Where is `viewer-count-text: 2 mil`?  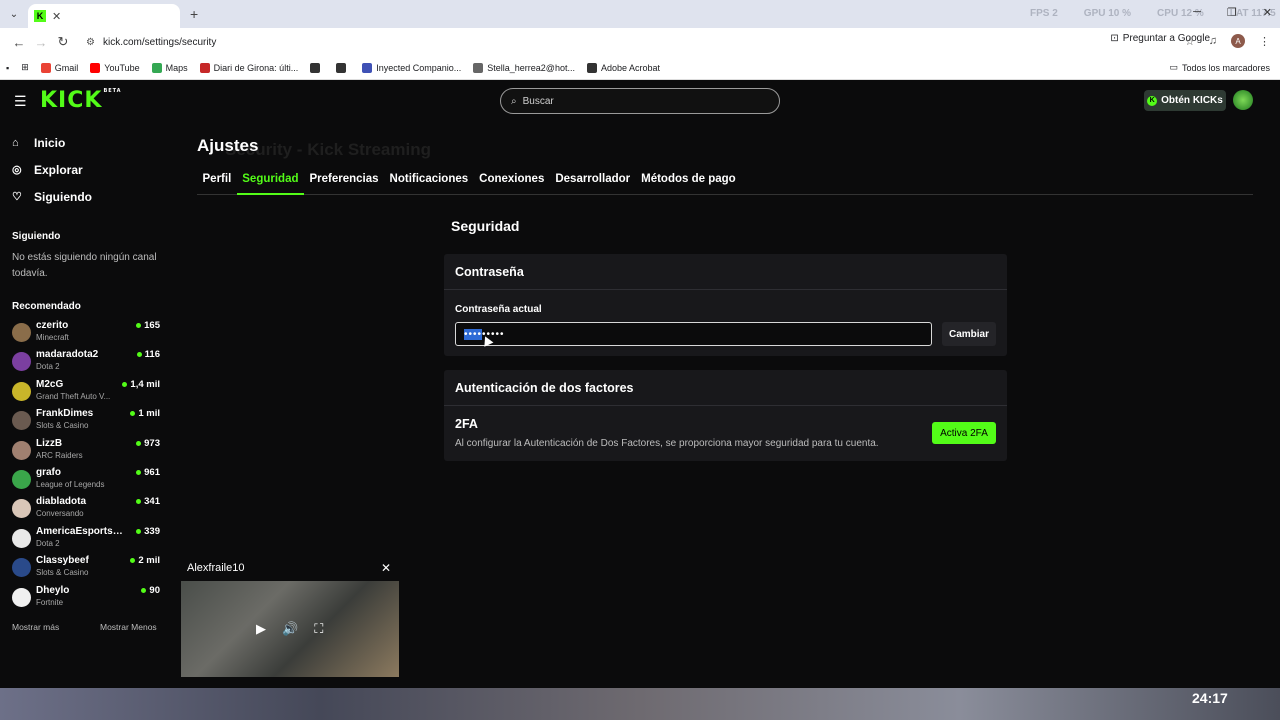 viewer-count-text: 2 mil is located at coordinates (149, 561).